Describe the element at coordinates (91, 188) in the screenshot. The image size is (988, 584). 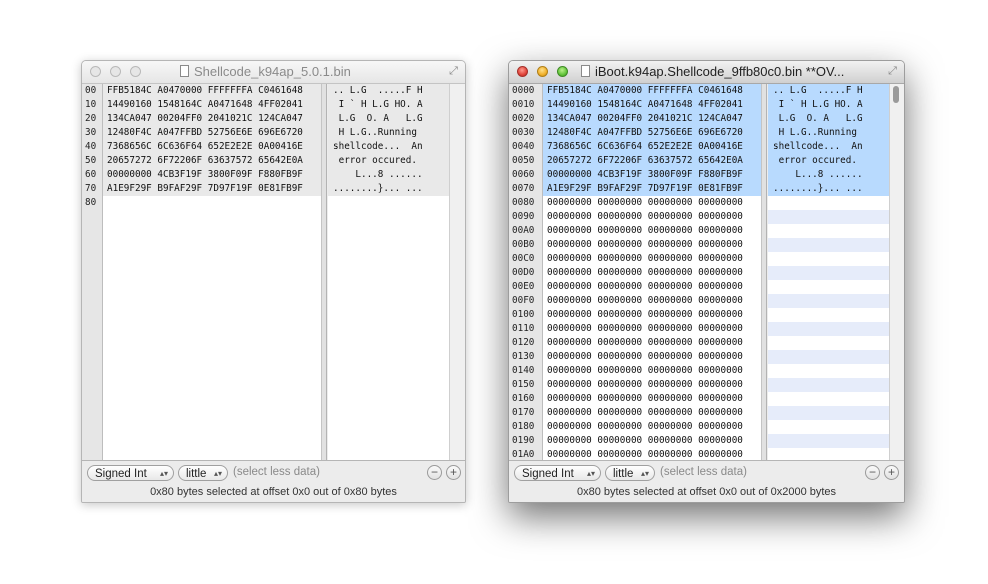
I see `offset-label: 70` at that location.